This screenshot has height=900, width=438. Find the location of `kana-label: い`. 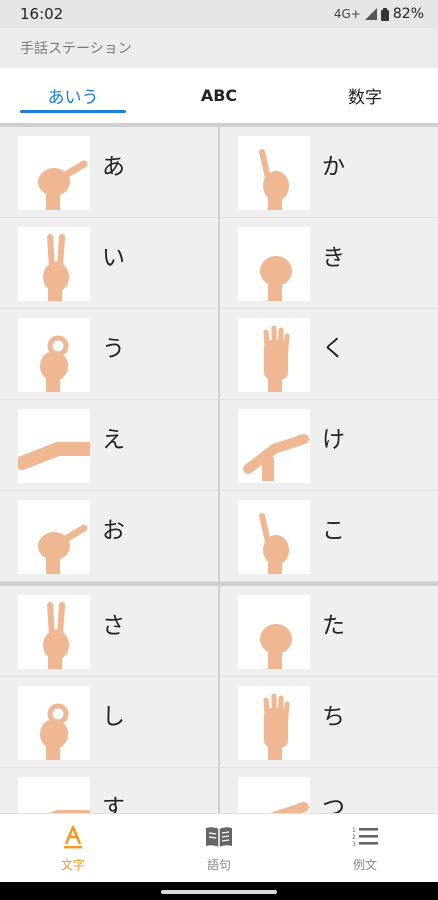

kana-label: い is located at coordinates (113, 258).